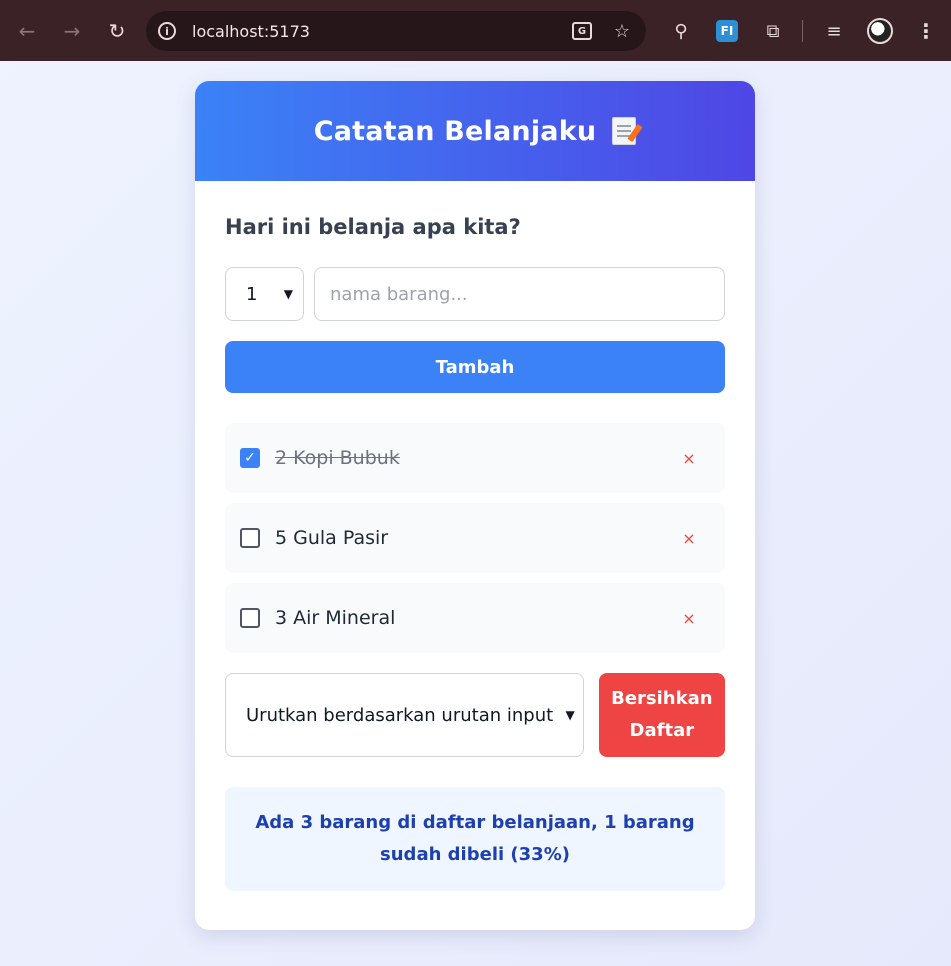  Describe the element at coordinates (582, 31) in the screenshot. I see `translate-icon: G` at that location.